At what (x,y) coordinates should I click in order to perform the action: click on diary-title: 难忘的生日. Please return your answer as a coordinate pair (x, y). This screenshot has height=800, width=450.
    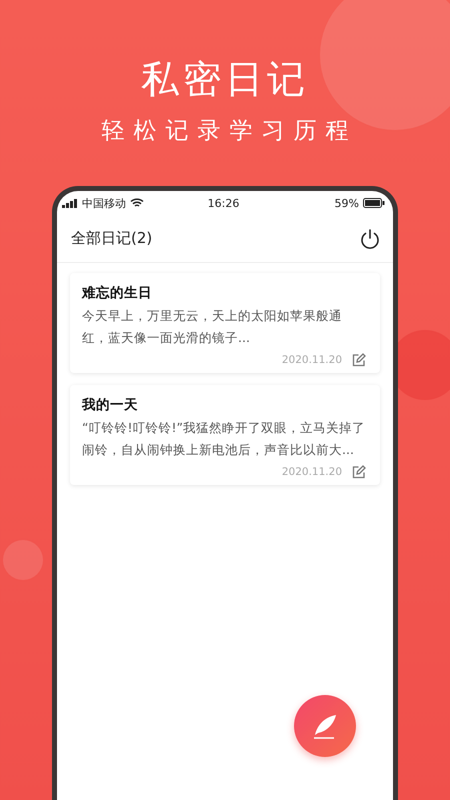
    Looking at the image, I should click on (117, 293).